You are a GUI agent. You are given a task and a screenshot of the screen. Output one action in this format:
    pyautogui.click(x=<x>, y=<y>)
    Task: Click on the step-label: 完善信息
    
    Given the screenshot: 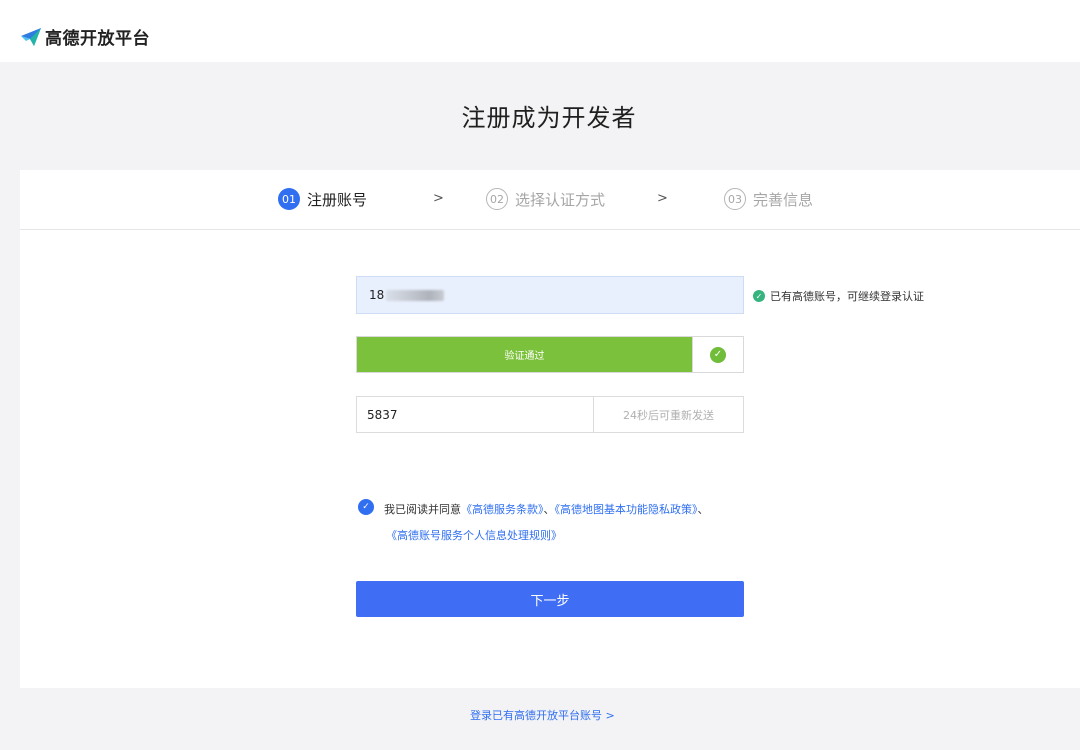 What is the action you would take?
    pyautogui.click(x=783, y=199)
    